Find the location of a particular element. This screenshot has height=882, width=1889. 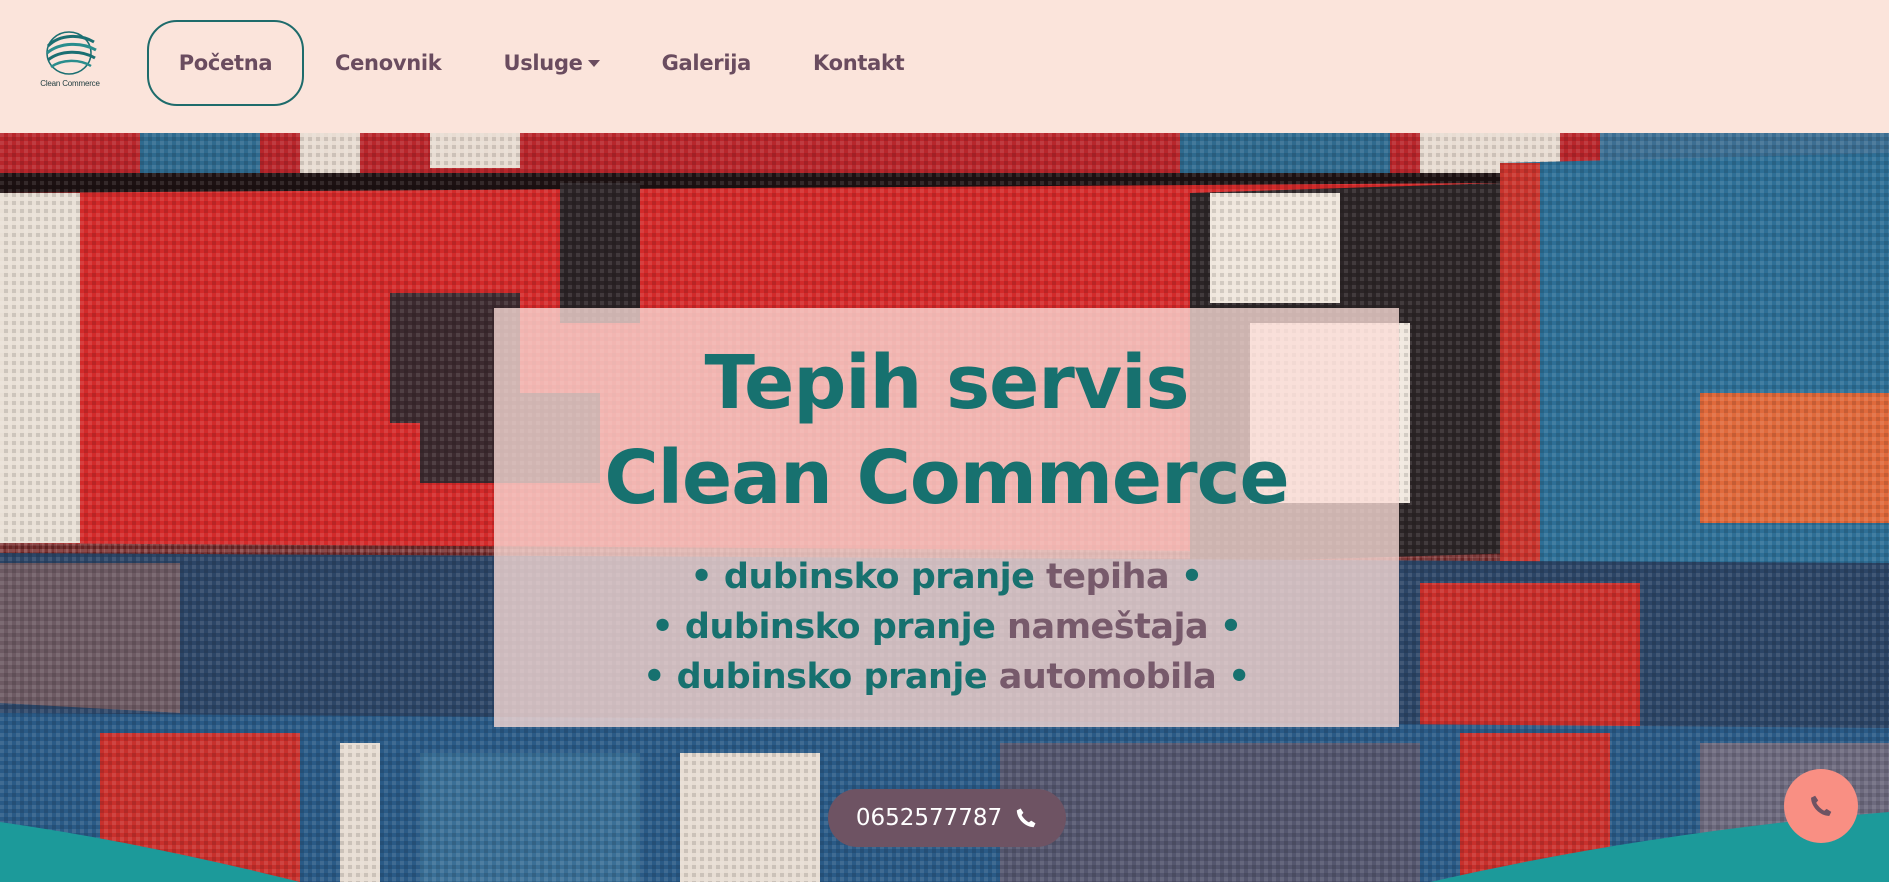

nav-item-usluge-label: Usluge is located at coordinates (543, 63).